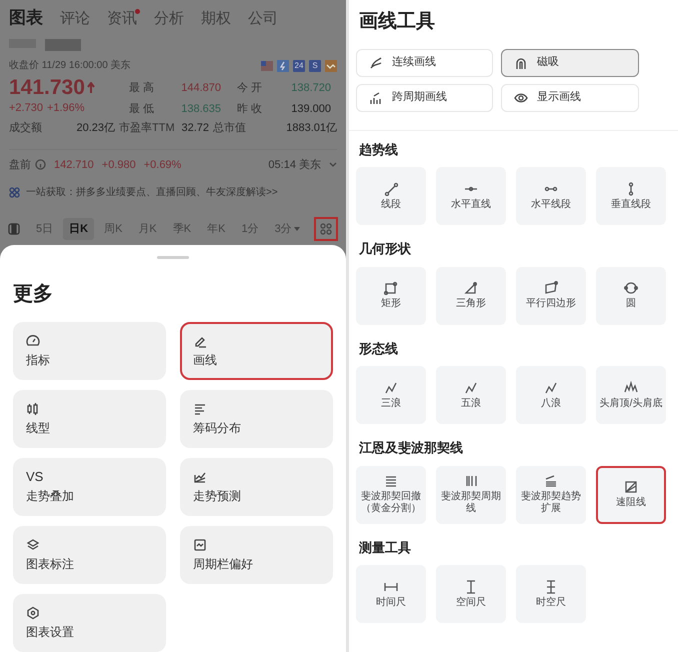  I want to click on more-menu-item: 筹码分布, so click(256, 419).